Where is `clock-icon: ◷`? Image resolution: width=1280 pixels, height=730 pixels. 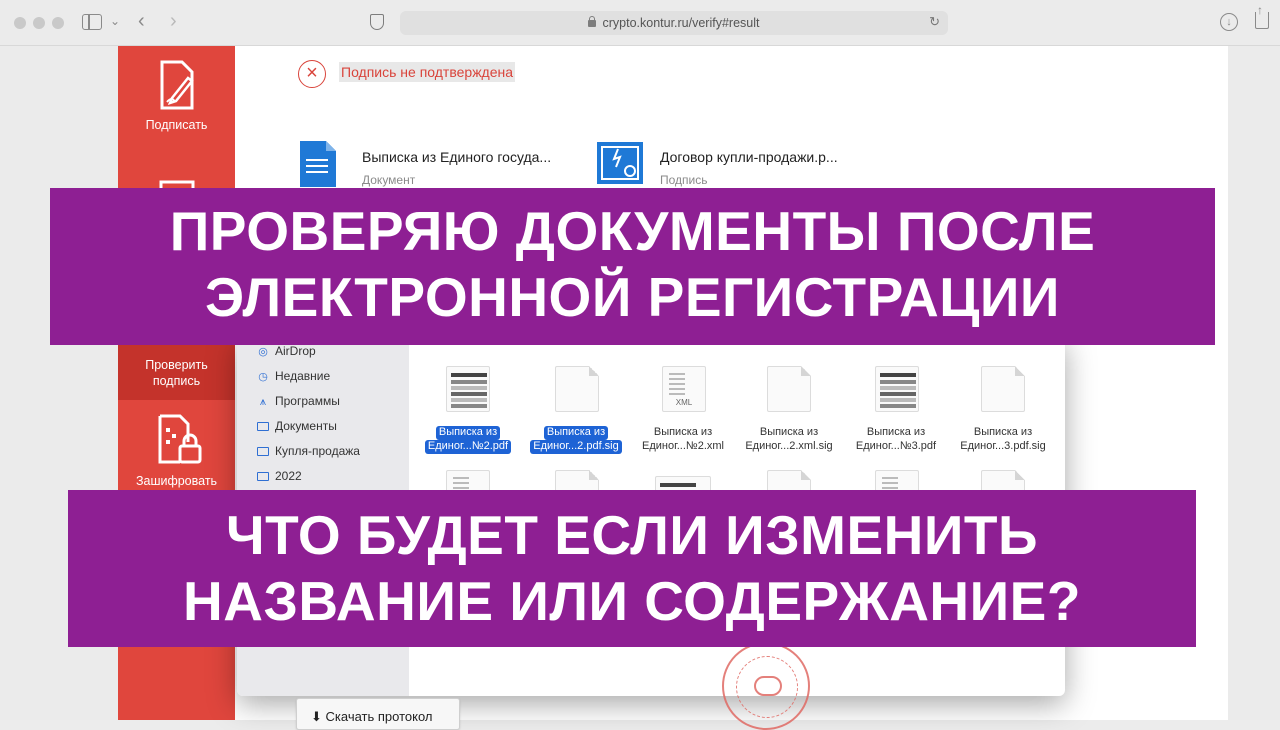 clock-icon: ◷ is located at coordinates (263, 377).